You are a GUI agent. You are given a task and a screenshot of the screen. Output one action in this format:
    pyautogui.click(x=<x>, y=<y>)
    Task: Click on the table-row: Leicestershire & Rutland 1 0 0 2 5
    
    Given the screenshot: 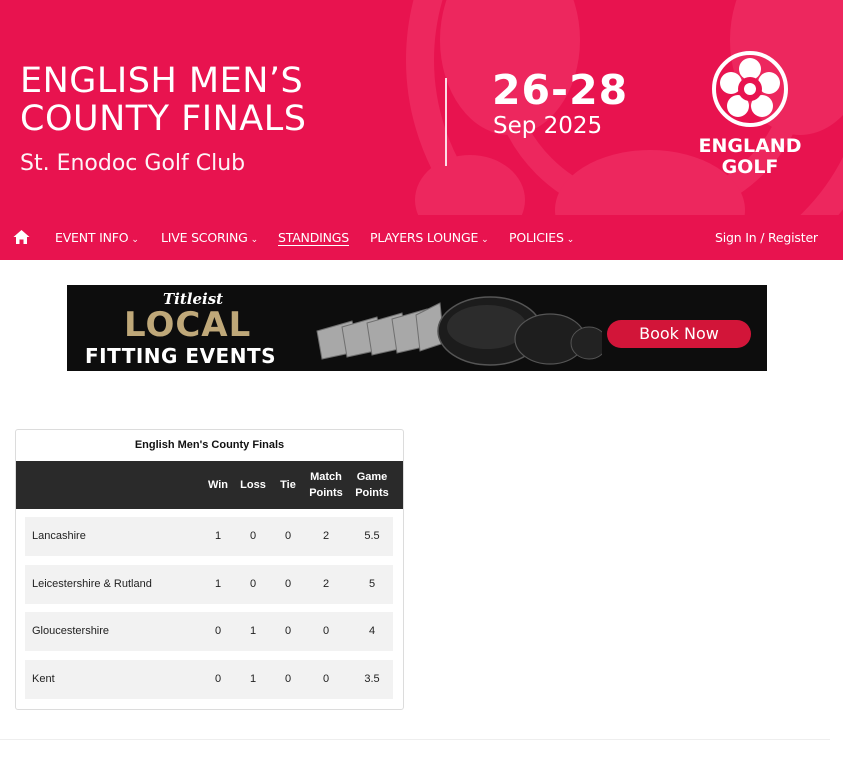 What is the action you would take?
    pyautogui.click(x=209, y=584)
    